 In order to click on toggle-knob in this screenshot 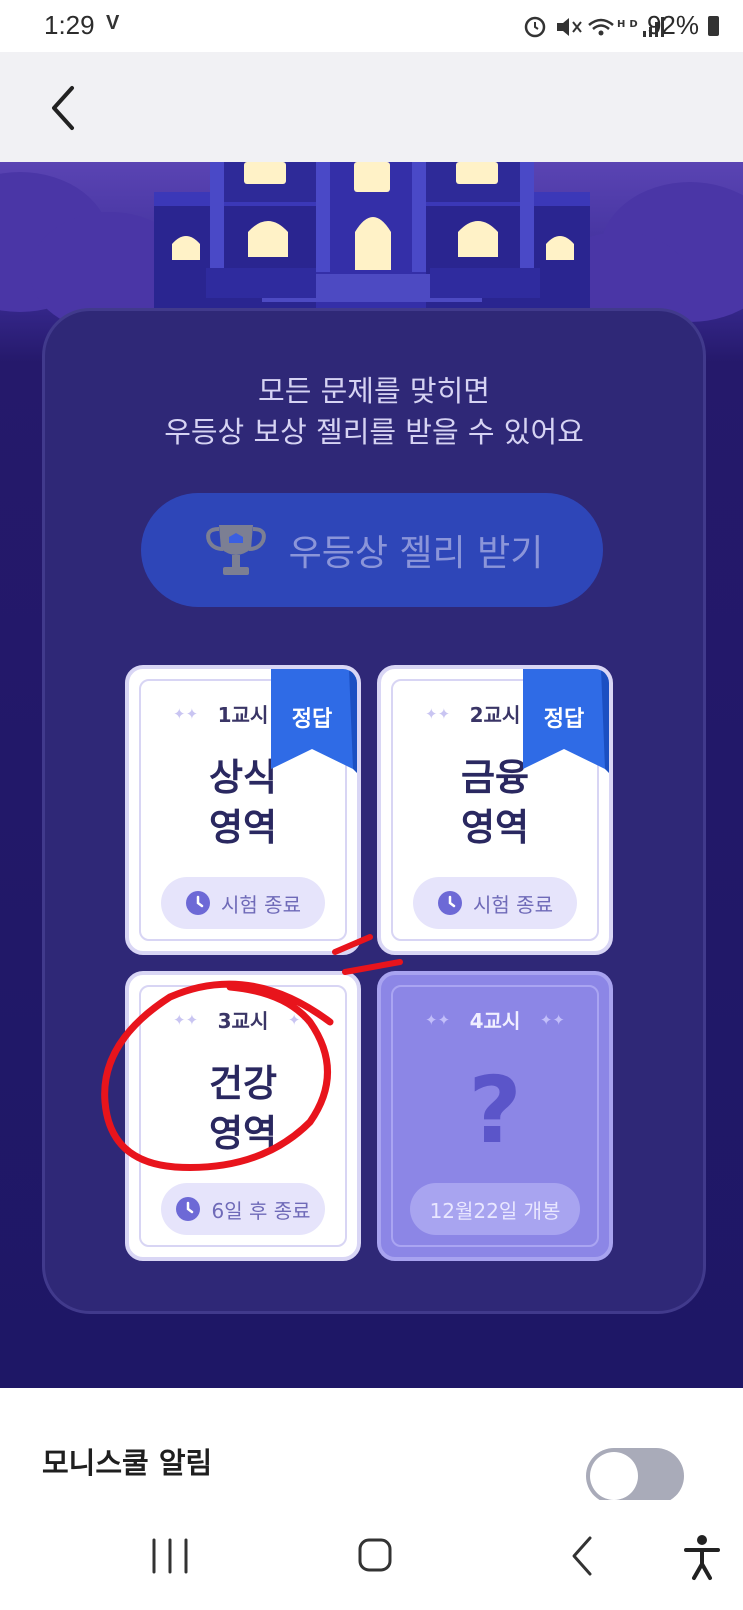, I will do `click(614, 1476)`.